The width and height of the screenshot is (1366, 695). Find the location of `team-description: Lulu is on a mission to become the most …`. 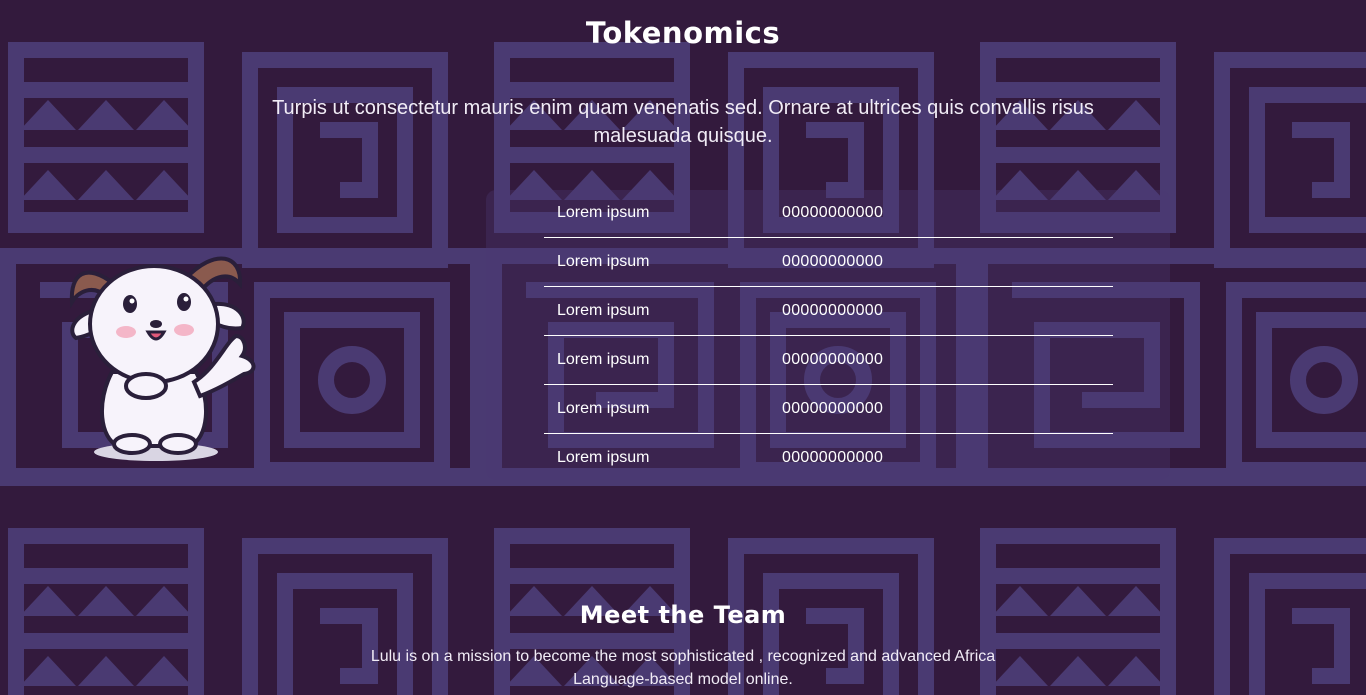

team-description: Lulu is on a mission to become the most … is located at coordinates (683, 668).